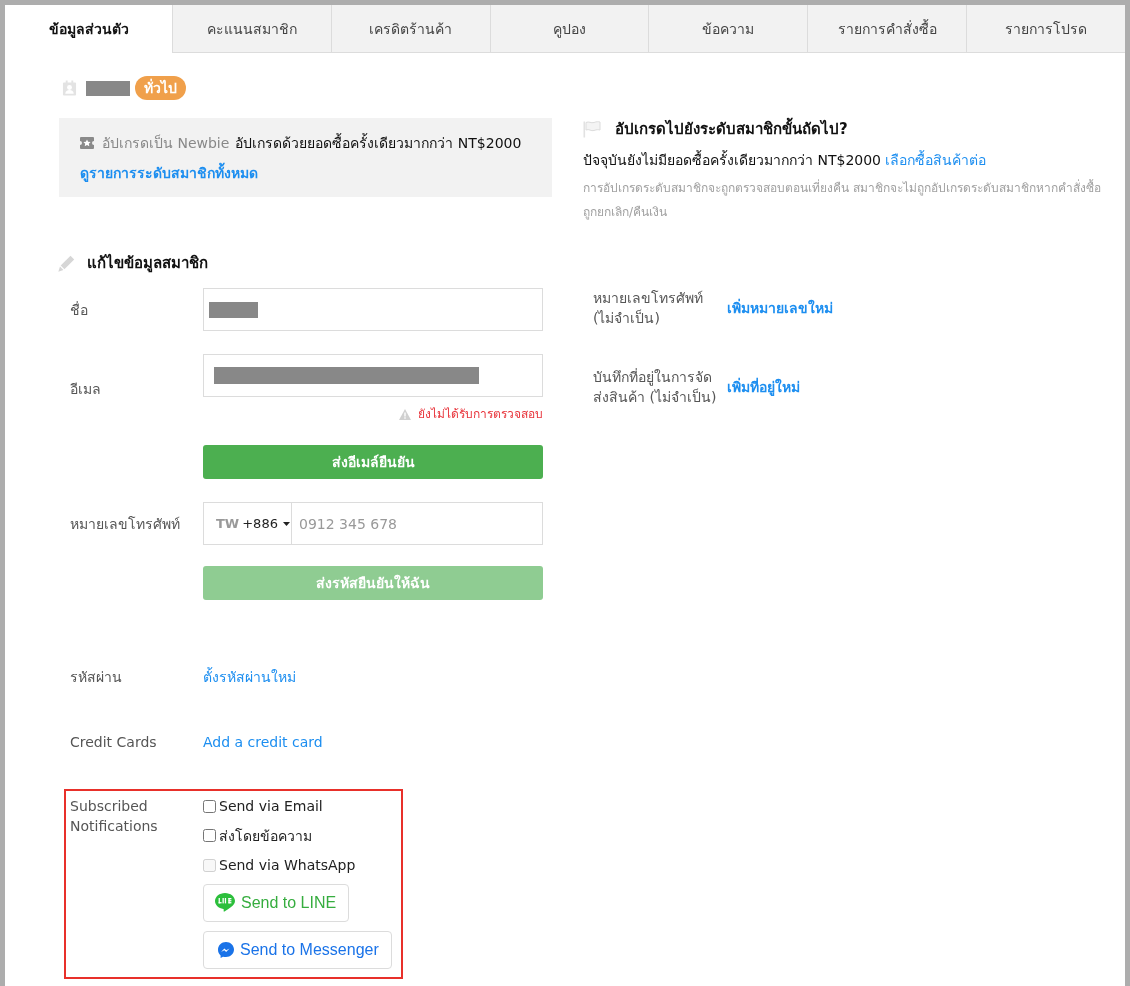 The height and width of the screenshot is (986, 1130). What do you see at coordinates (125, 524) in the screenshot?
I see `field-label: หมายเลขโทรศัพท์` at bounding box center [125, 524].